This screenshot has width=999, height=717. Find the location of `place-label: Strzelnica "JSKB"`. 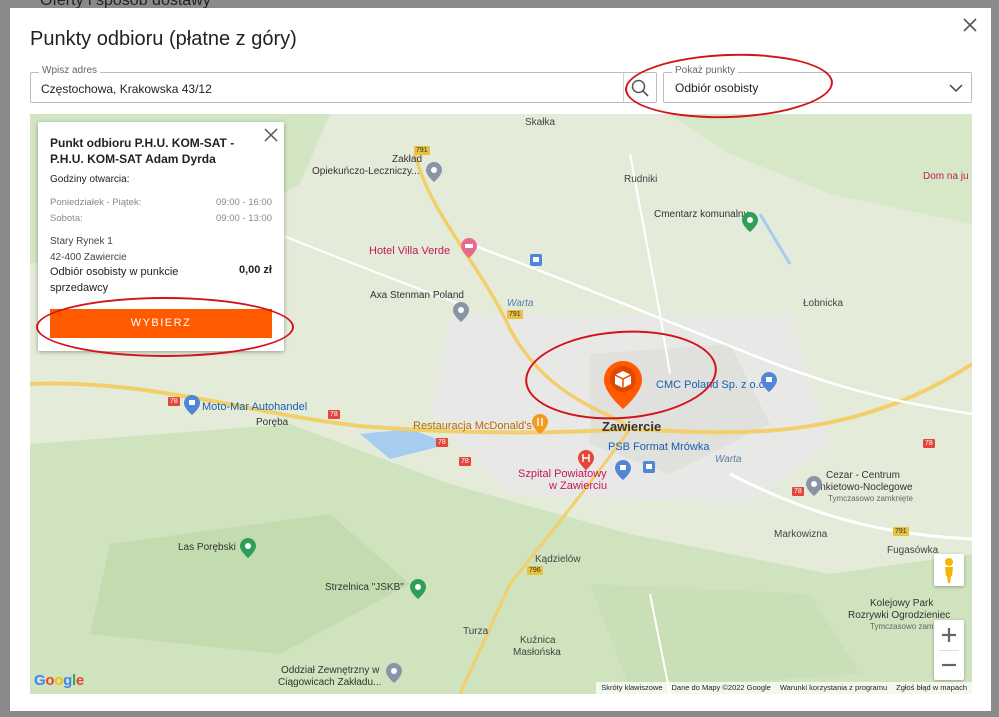

place-label: Strzelnica "JSKB" is located at coordinates (364, 587).